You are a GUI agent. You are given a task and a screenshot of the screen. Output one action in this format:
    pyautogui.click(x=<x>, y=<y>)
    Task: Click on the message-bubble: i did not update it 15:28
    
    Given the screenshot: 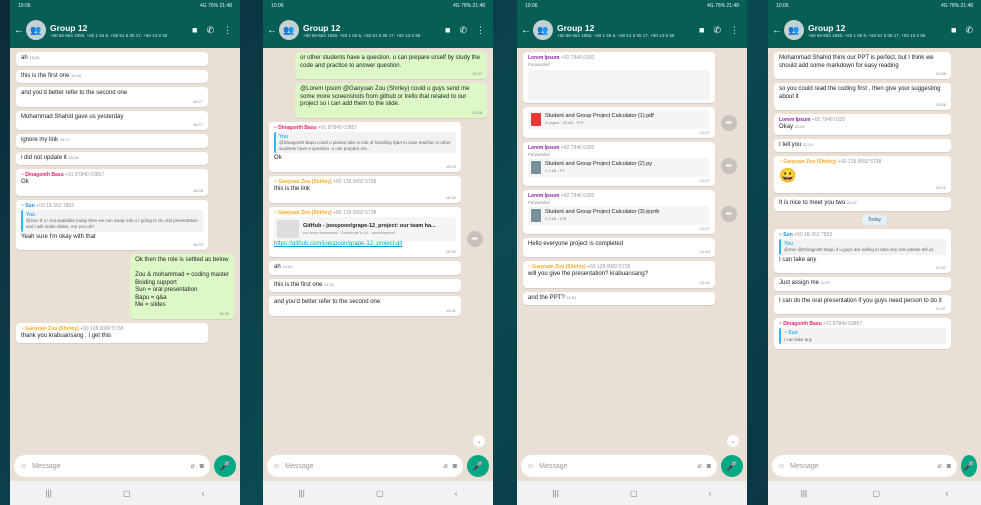 What is the action you would take?
    pyautogui.click(x=112, y=158)
    